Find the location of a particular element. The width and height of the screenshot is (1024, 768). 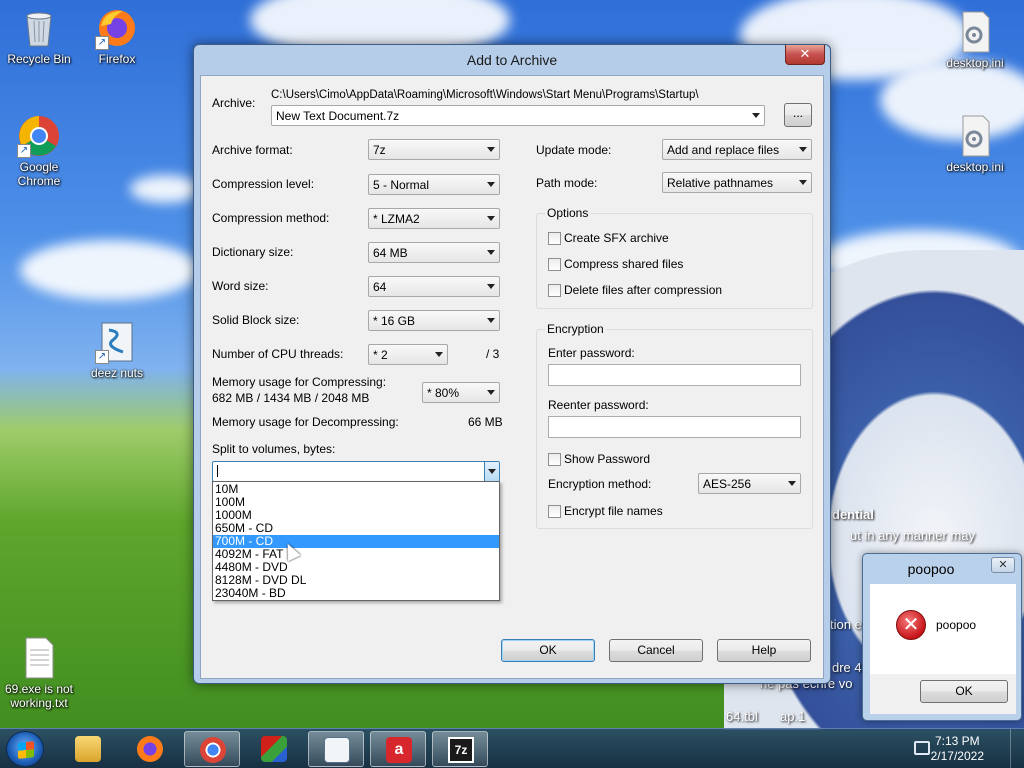

taskbar-app-installer is located at coordinates (274, 749).